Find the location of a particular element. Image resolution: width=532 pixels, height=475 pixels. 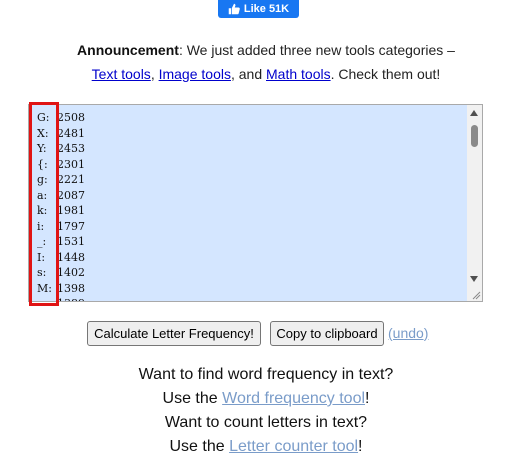

character-count: 2508 is located at coordinates (71, 117).